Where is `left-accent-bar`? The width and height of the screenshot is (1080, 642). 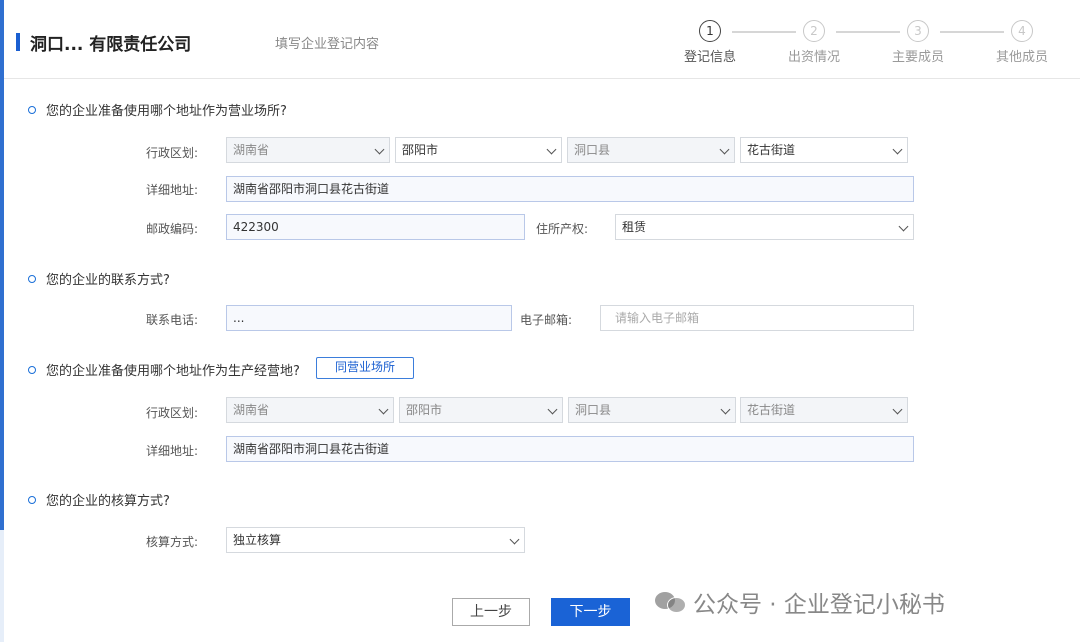
left-accent-bar is located at coordinates (2, 265).